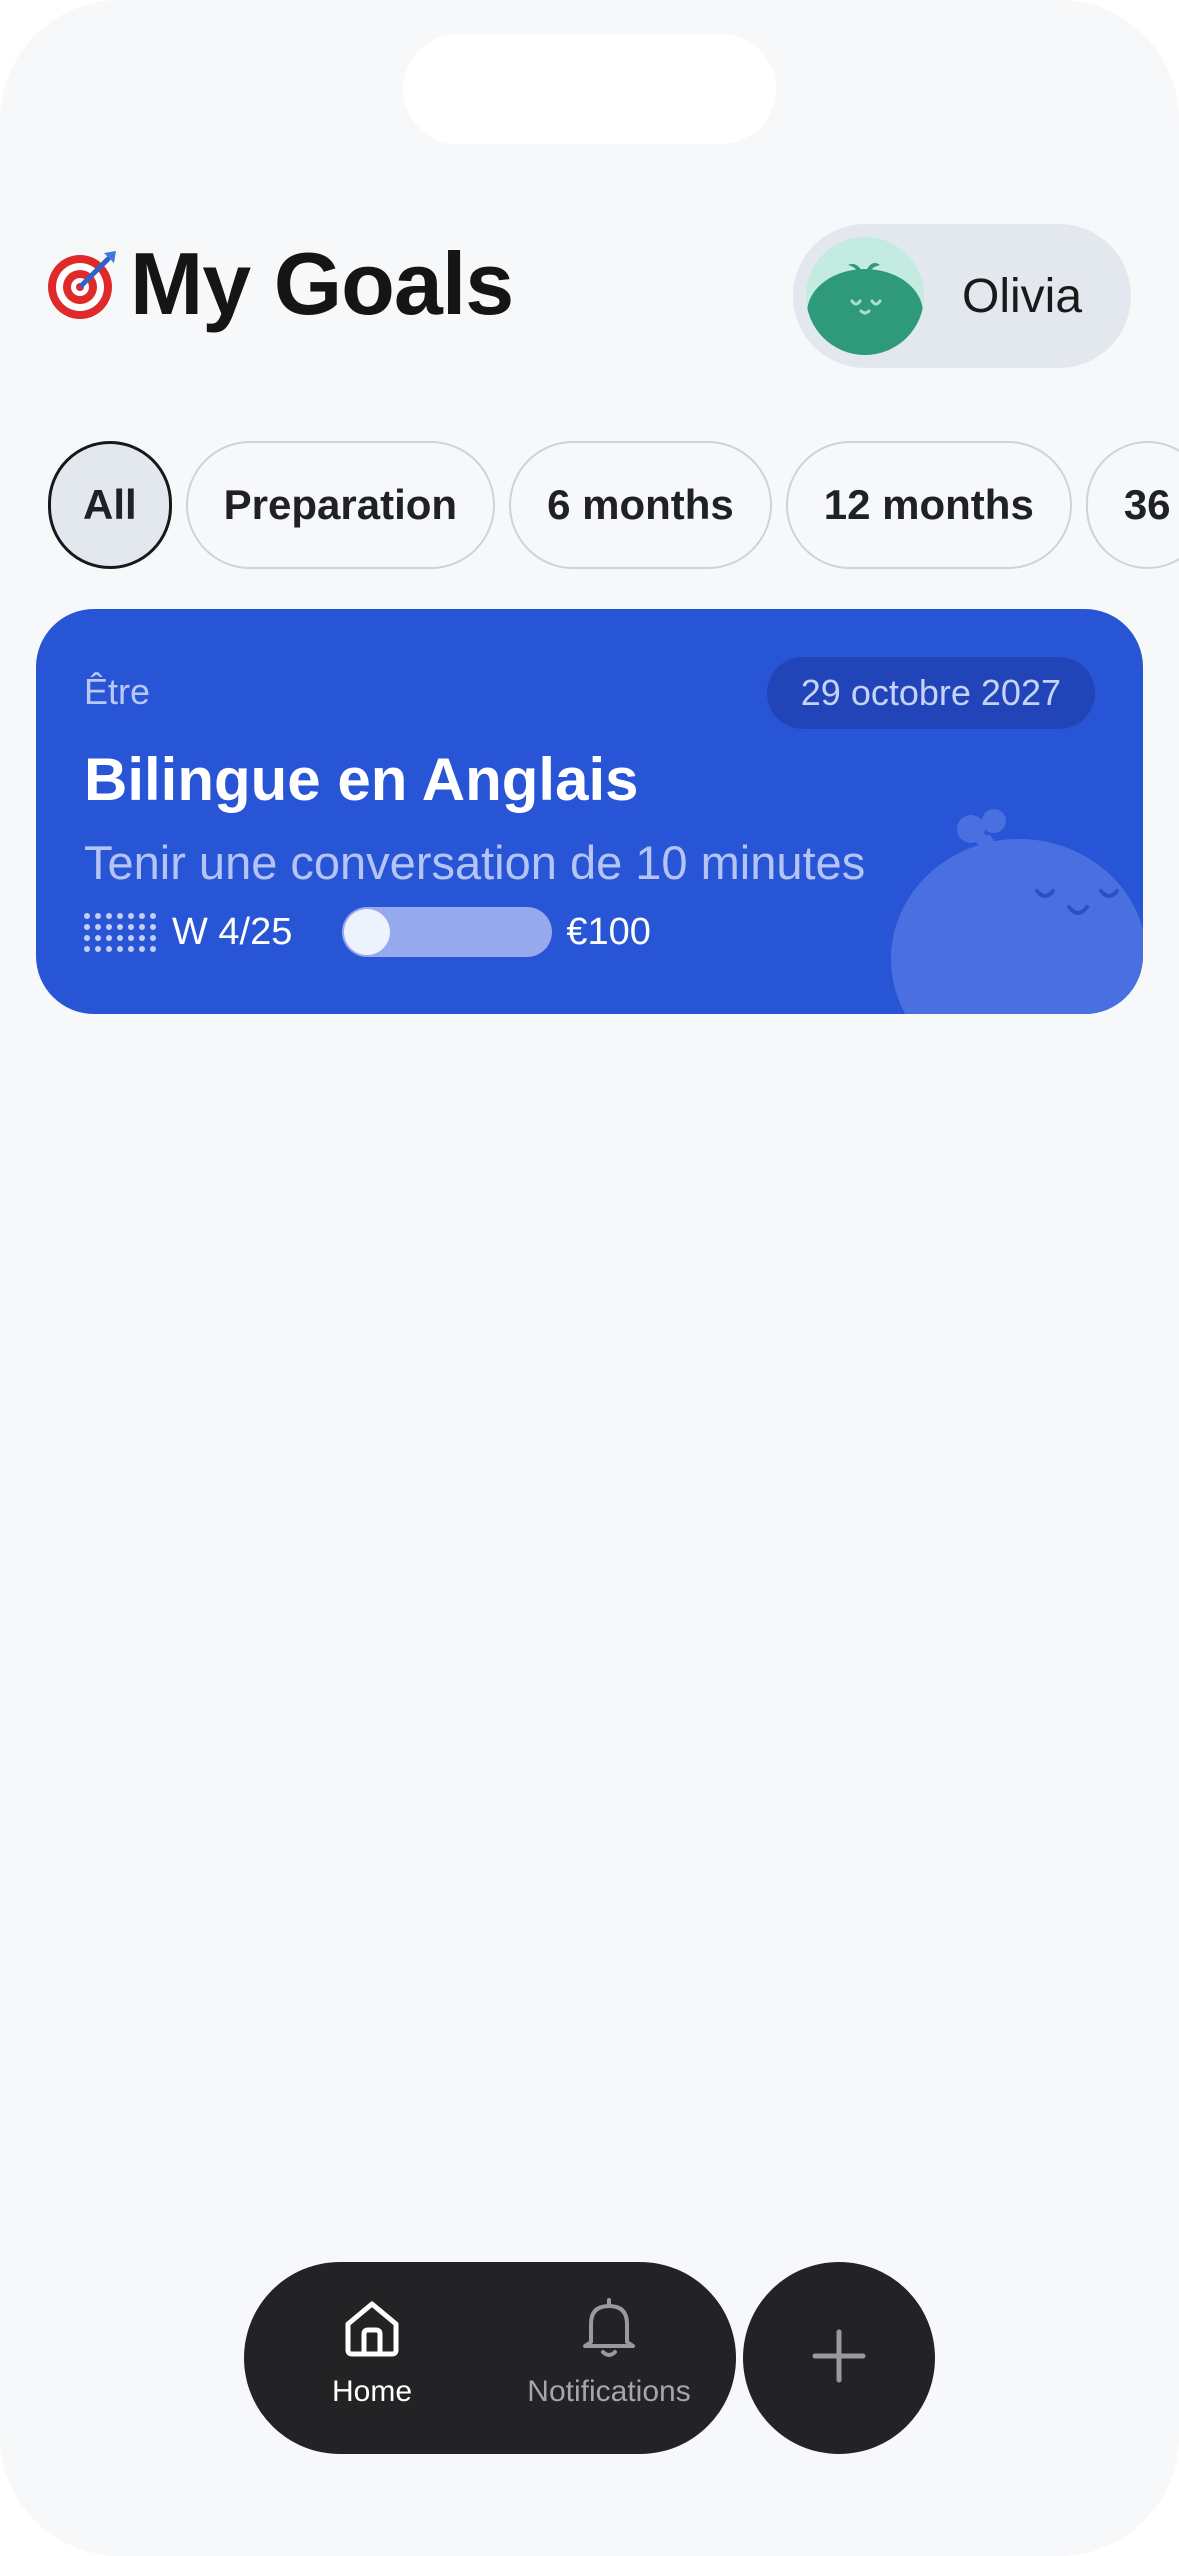  I want to click on nav-notifications-label: Notifications, so click(609, 2391).